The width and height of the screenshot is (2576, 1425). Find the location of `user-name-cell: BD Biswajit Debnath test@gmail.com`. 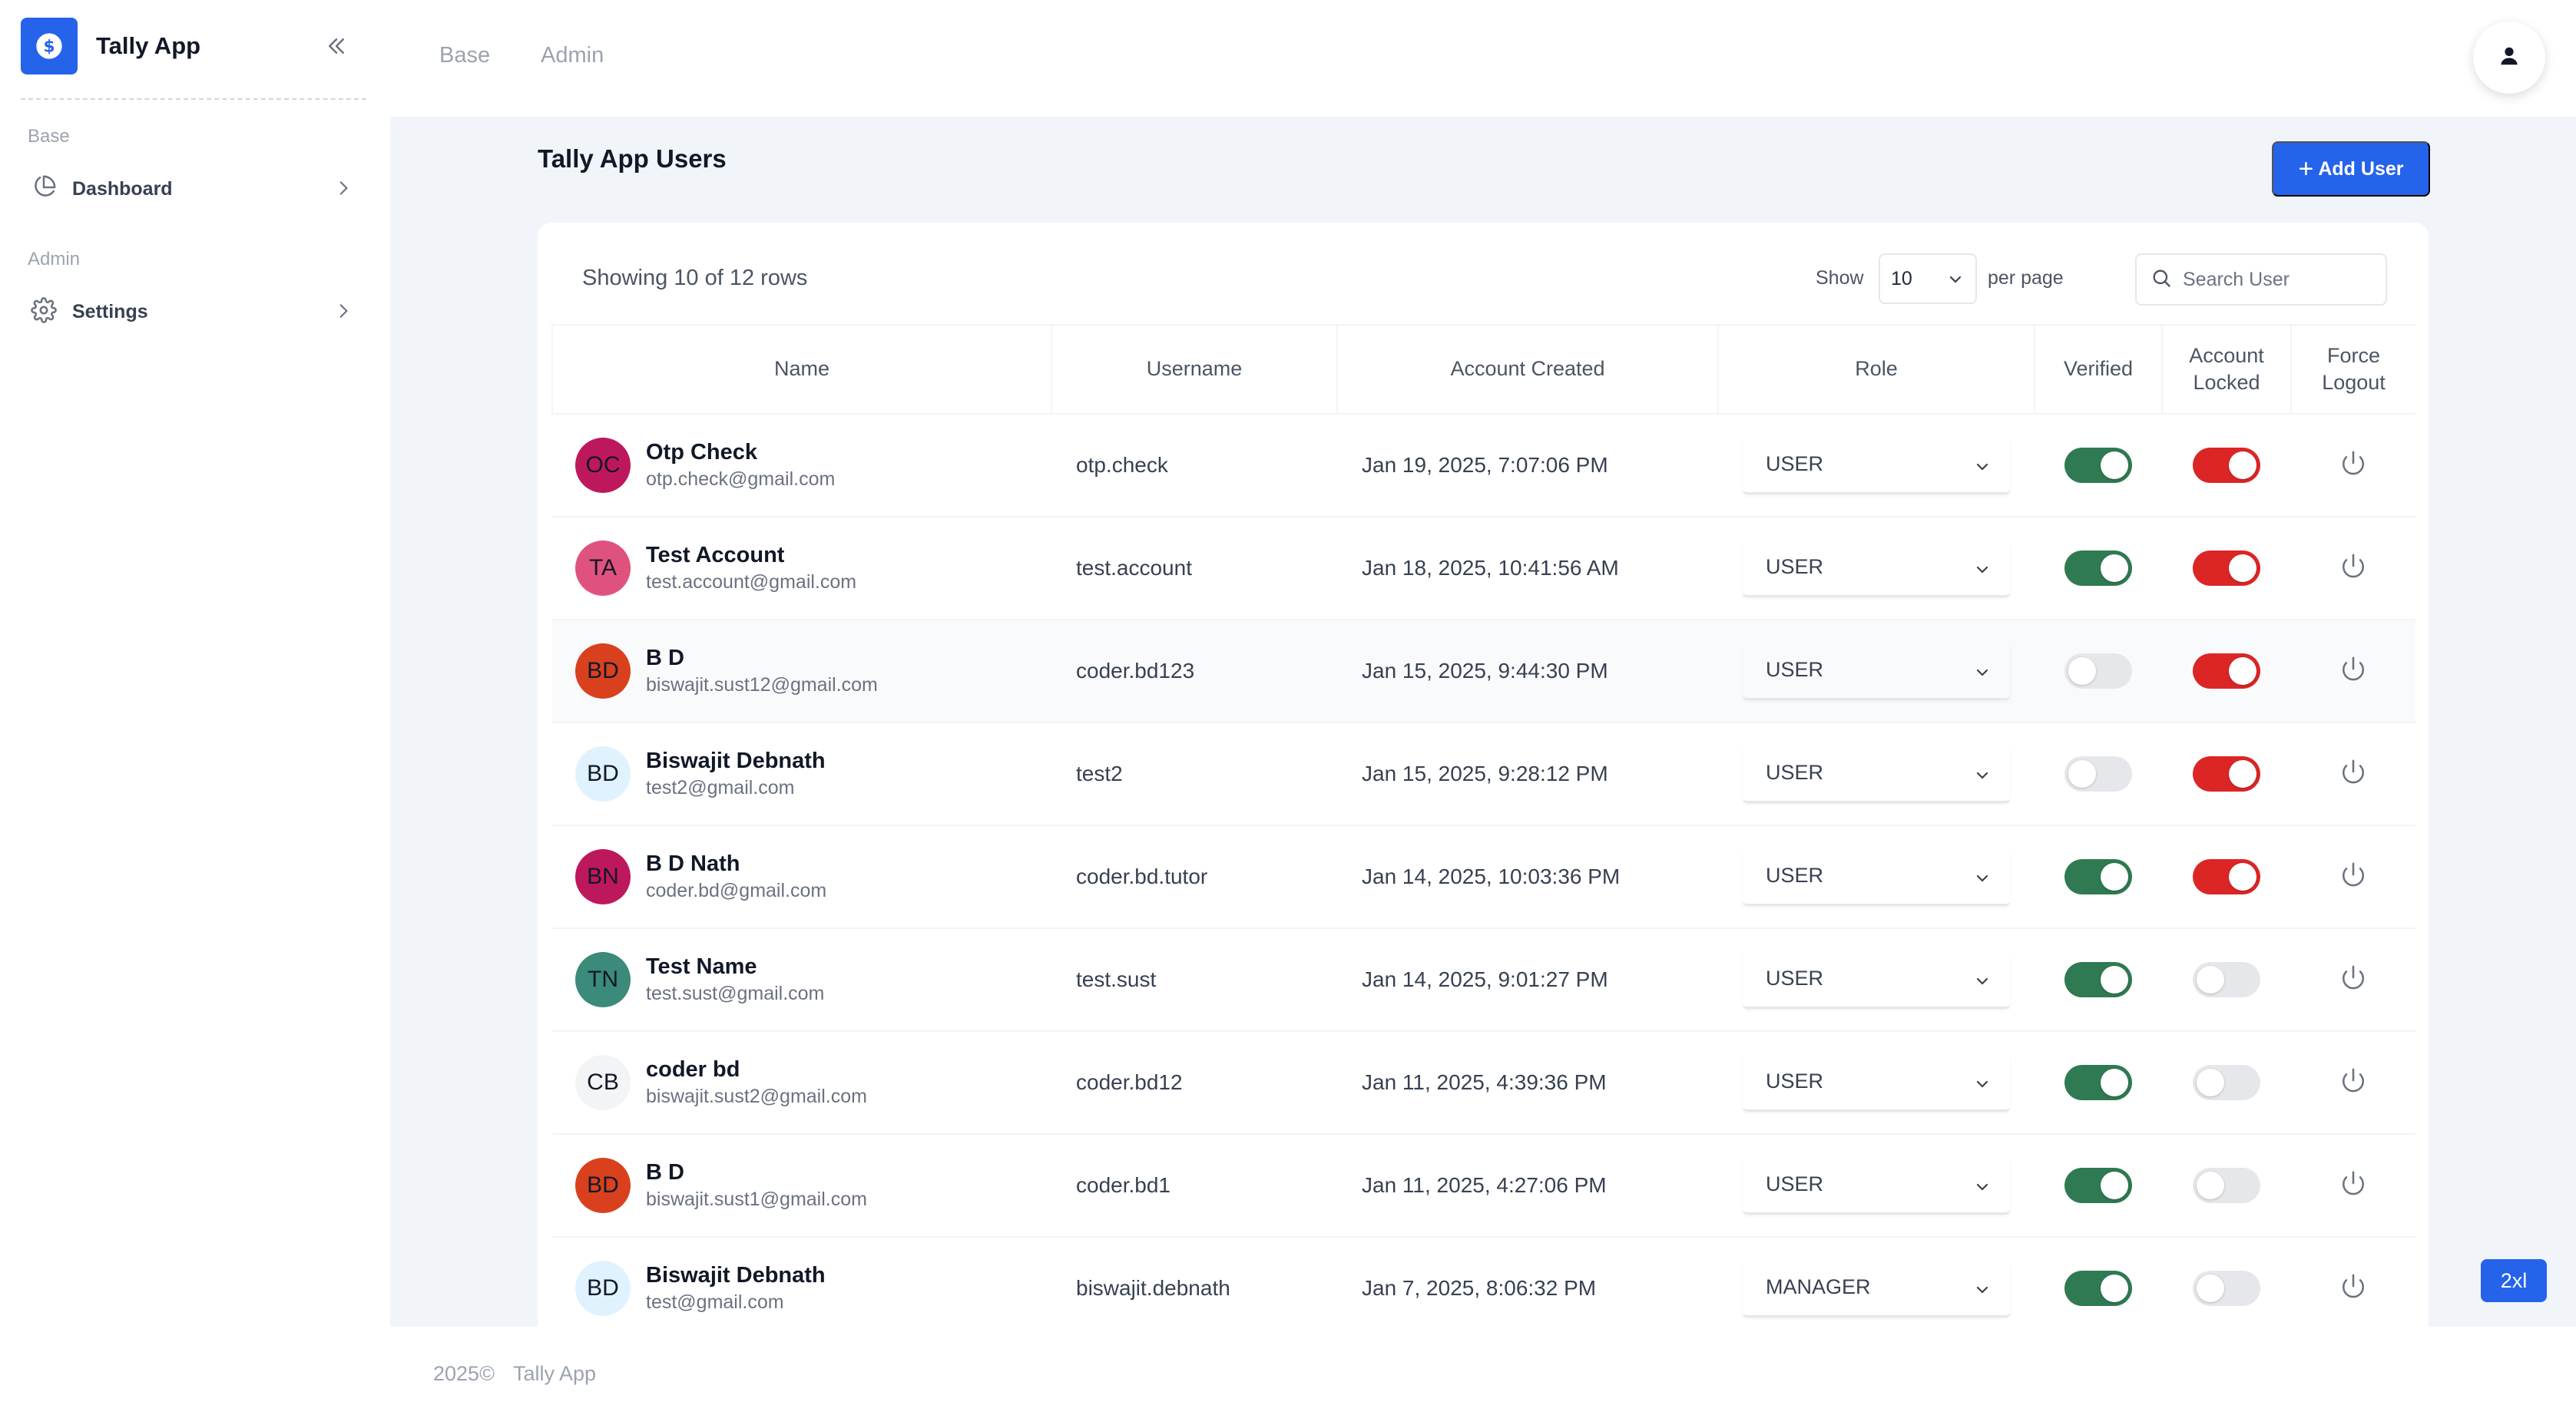

user-name-cell: BD Biswajit Debnath test@gmail.com is located at coordinates (801, 1289).